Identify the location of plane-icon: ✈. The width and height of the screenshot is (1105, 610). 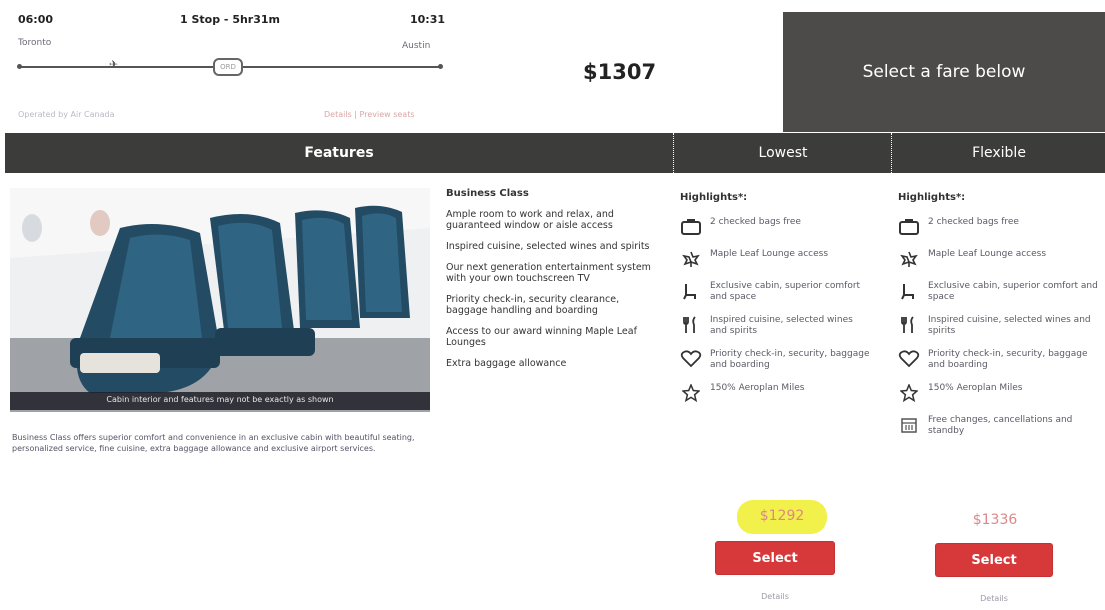
(114, 64).